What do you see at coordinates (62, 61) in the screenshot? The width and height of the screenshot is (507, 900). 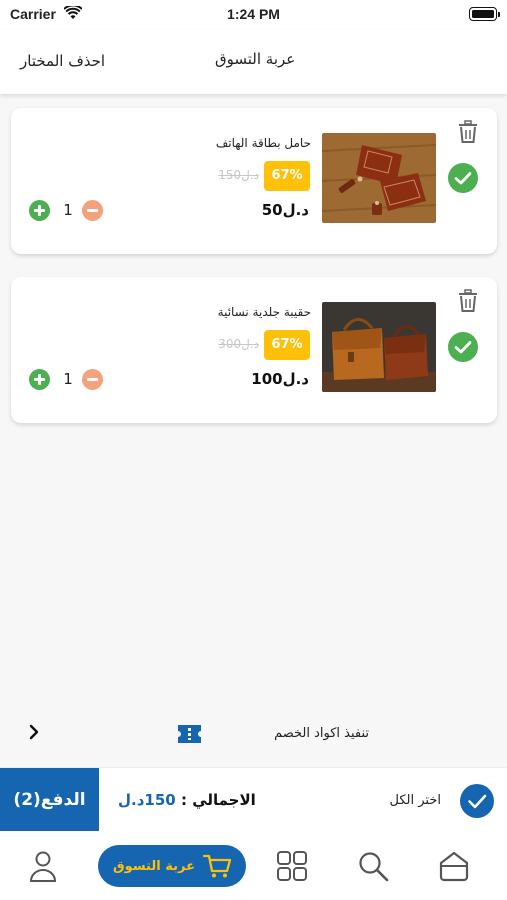 I see `delete-selected-button: احذف المختار` at bounding box center [62, 61].